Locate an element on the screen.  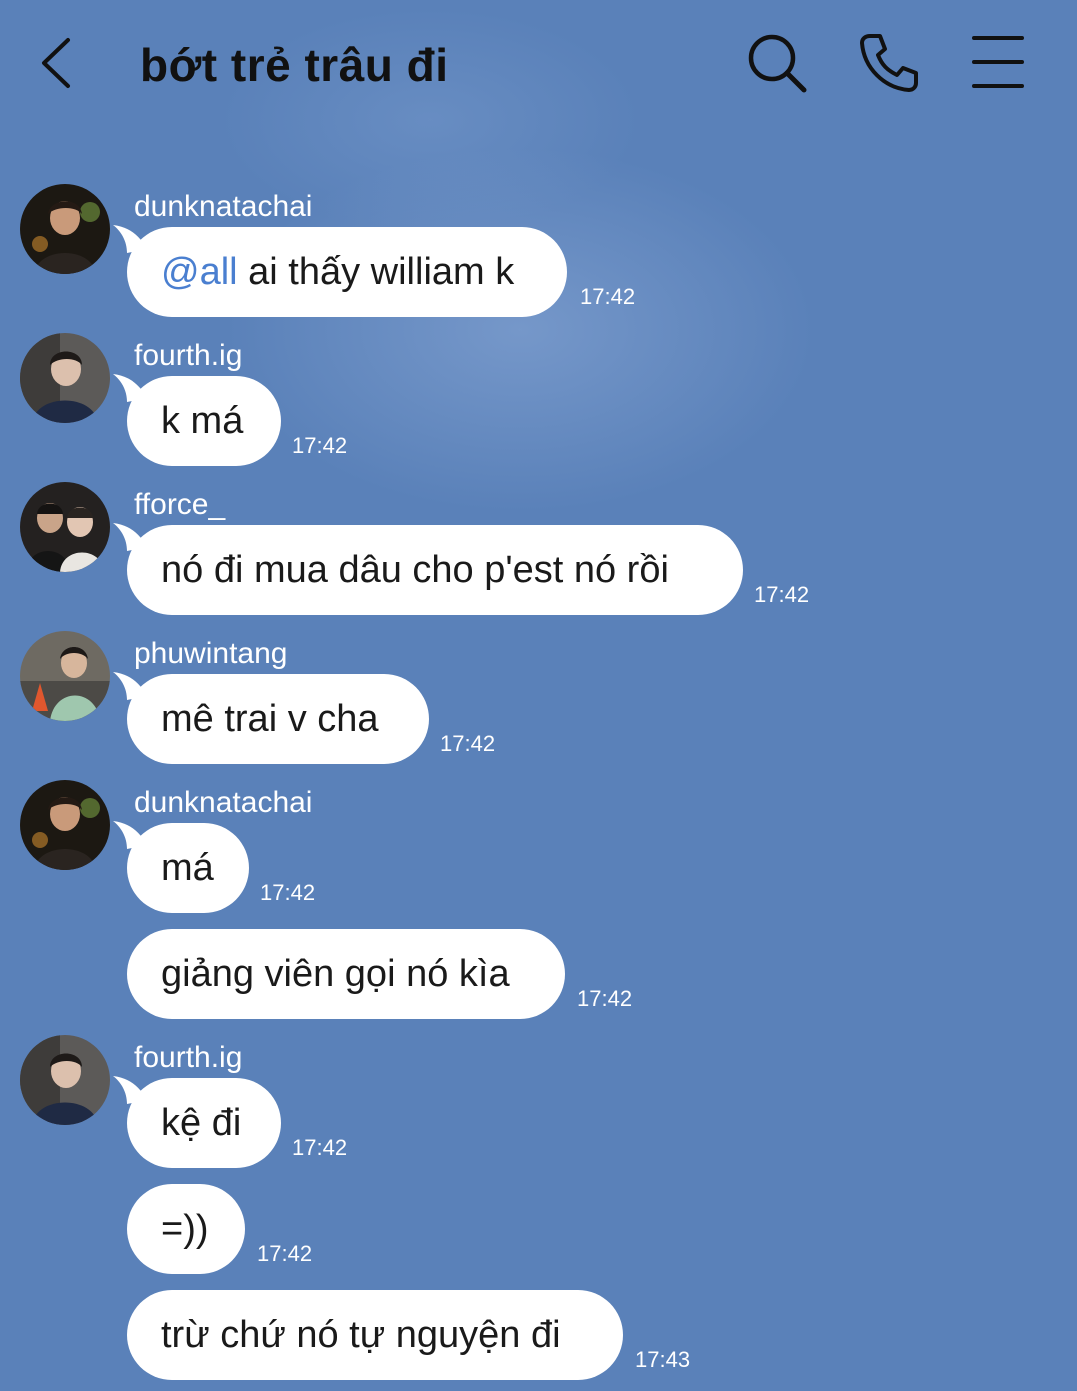
menu-icon is located at coordinates (998, 62).